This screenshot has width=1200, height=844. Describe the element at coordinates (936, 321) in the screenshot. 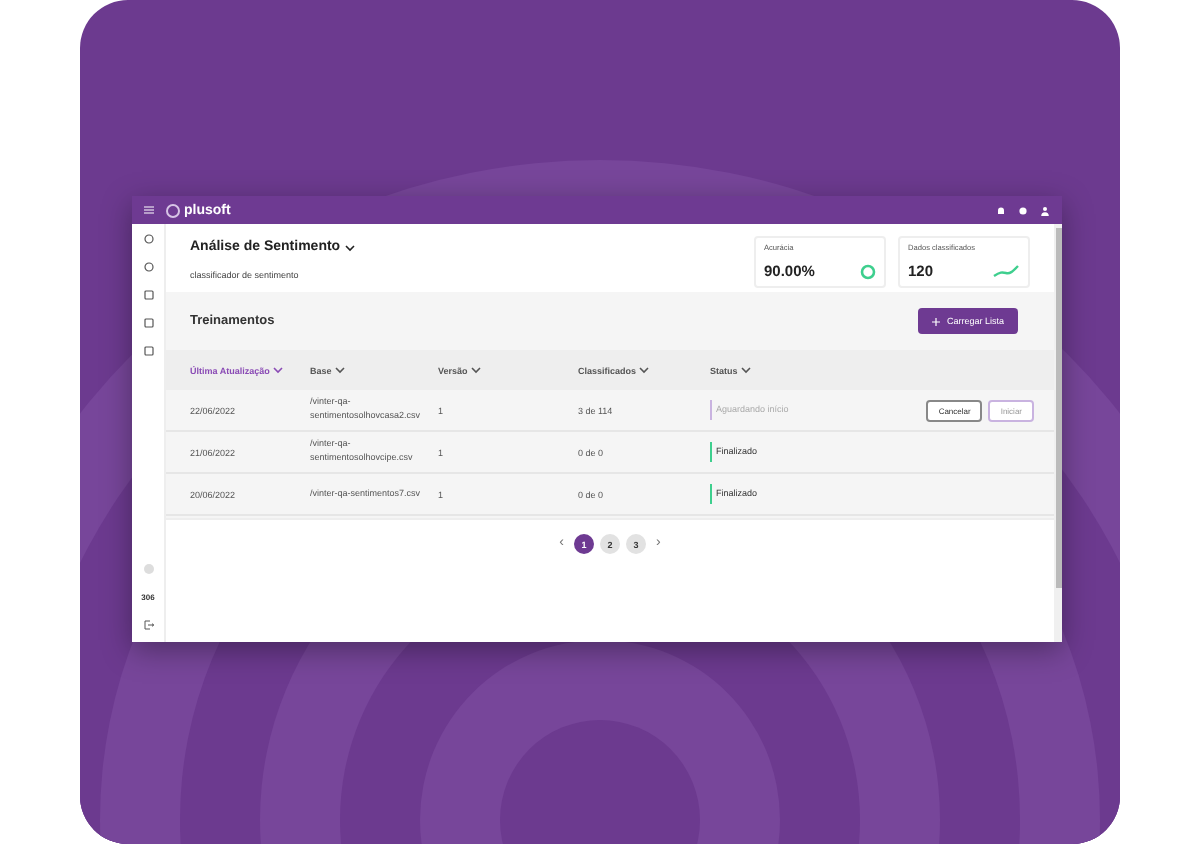

I see `plus-icon` at that location.